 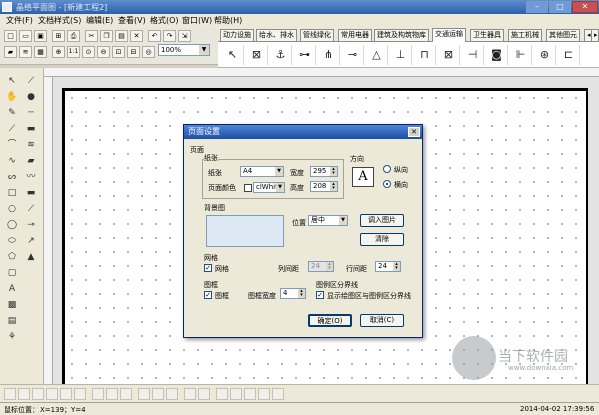 I want to click on col-spacing-spinner-icon: ▴ ▾, so click(x=329, y=266).